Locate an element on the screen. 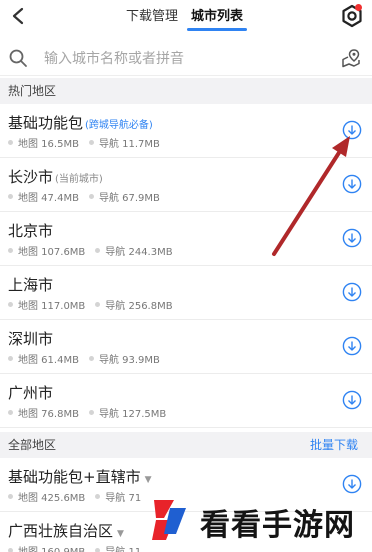 This screenshot has height=552, width=372. map-location-icon is located at coordinates (351, 58).